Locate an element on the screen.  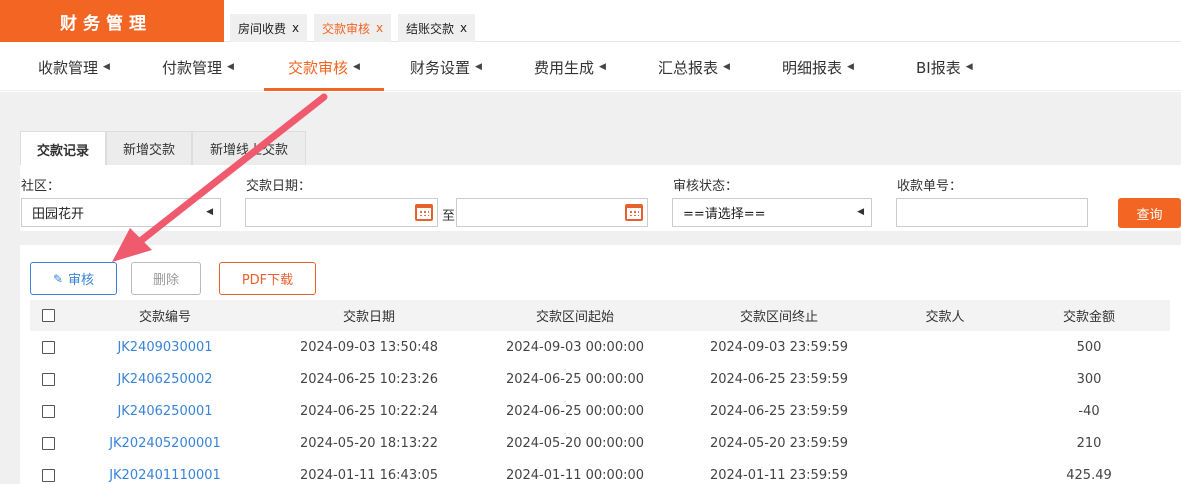
audit-button: ✎ 审核 is located at coordinates (73, 278).